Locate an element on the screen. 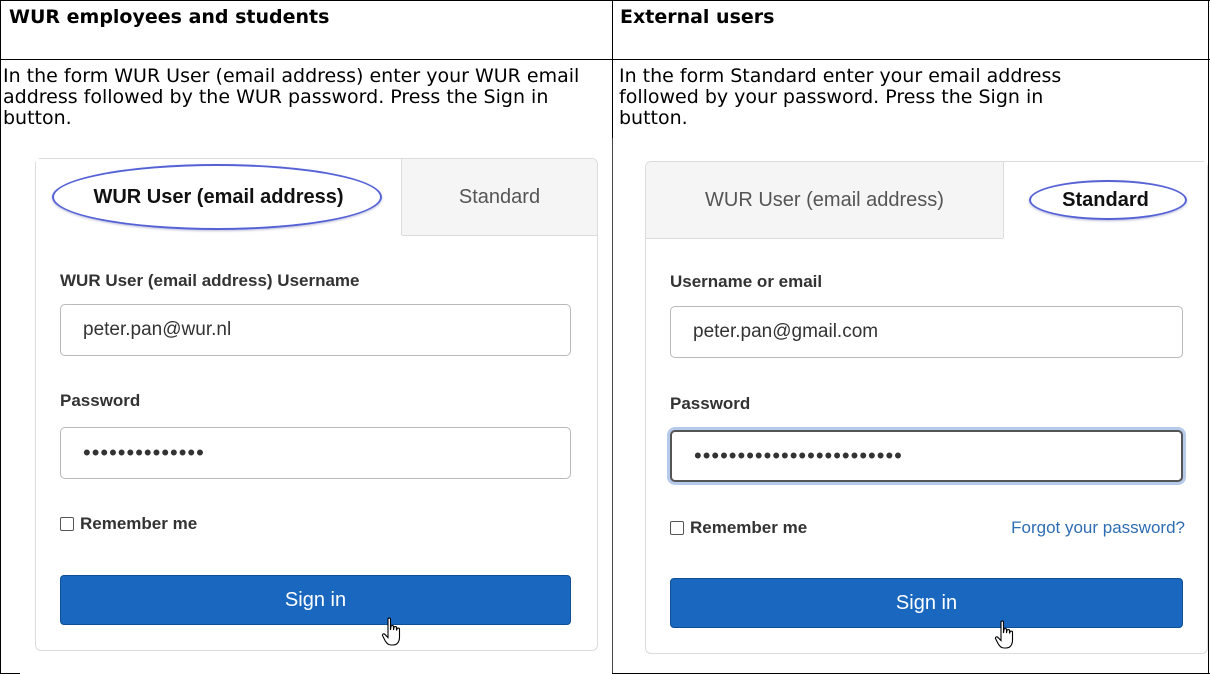 Image resolution: width=1210 pixels, height=674 pixels. left-username-input: peter.pan@wur.nl is located at coordinates (315, 330).